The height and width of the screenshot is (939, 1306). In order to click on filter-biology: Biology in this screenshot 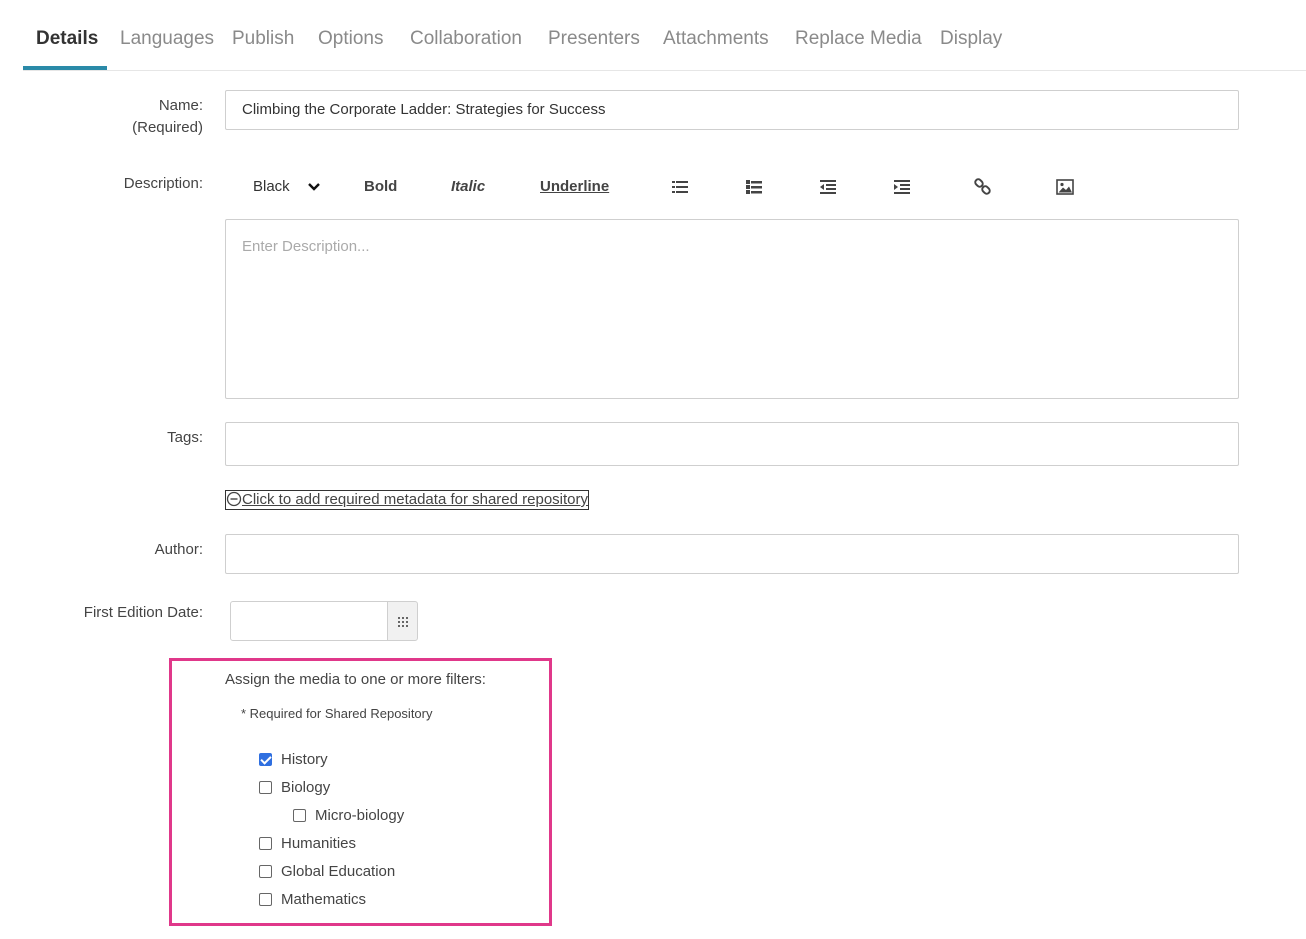, I will do `click(294, 787)`.